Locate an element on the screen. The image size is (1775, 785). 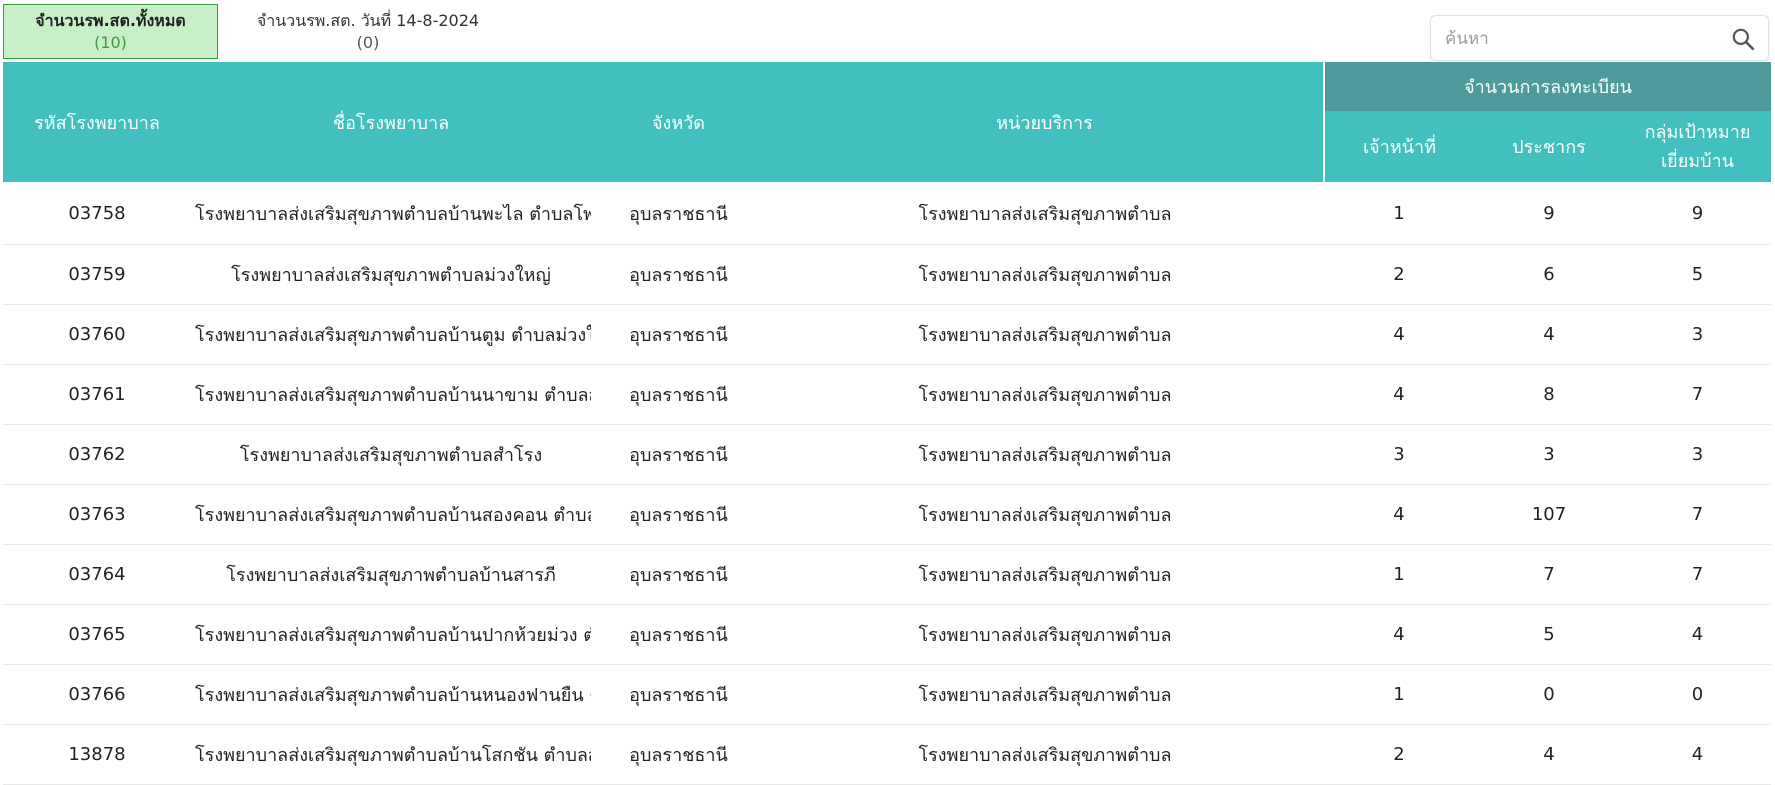
cell-target: 9 is located at coordinates (1698, 213).